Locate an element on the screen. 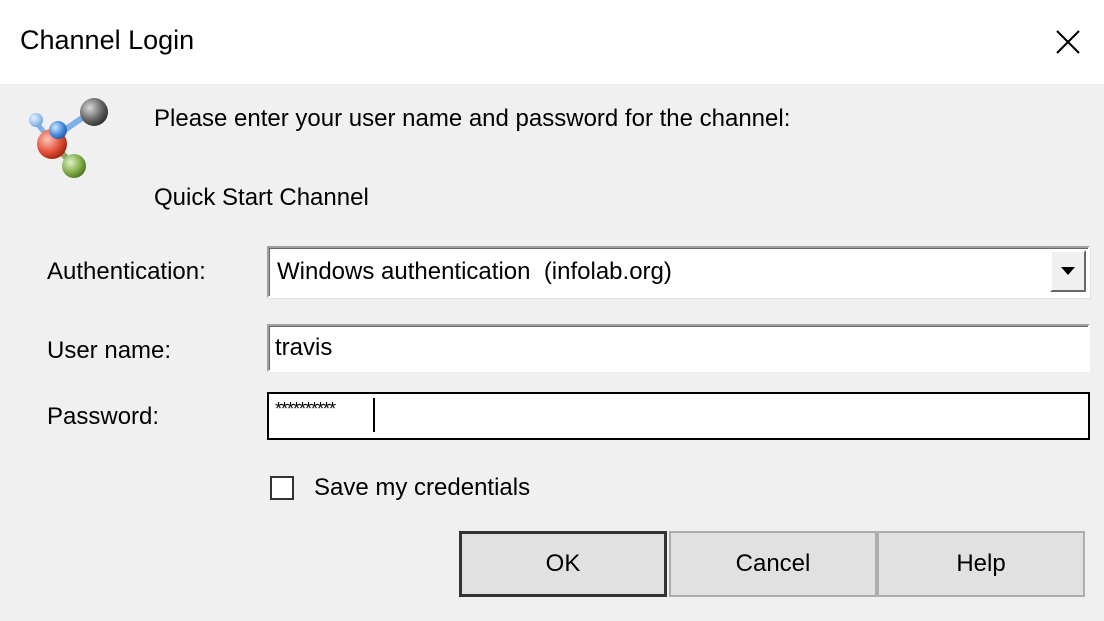 Image resolution: width=1104 pixels, height=621 pixels. password-input: ********** is located at coordinates (678, 416).